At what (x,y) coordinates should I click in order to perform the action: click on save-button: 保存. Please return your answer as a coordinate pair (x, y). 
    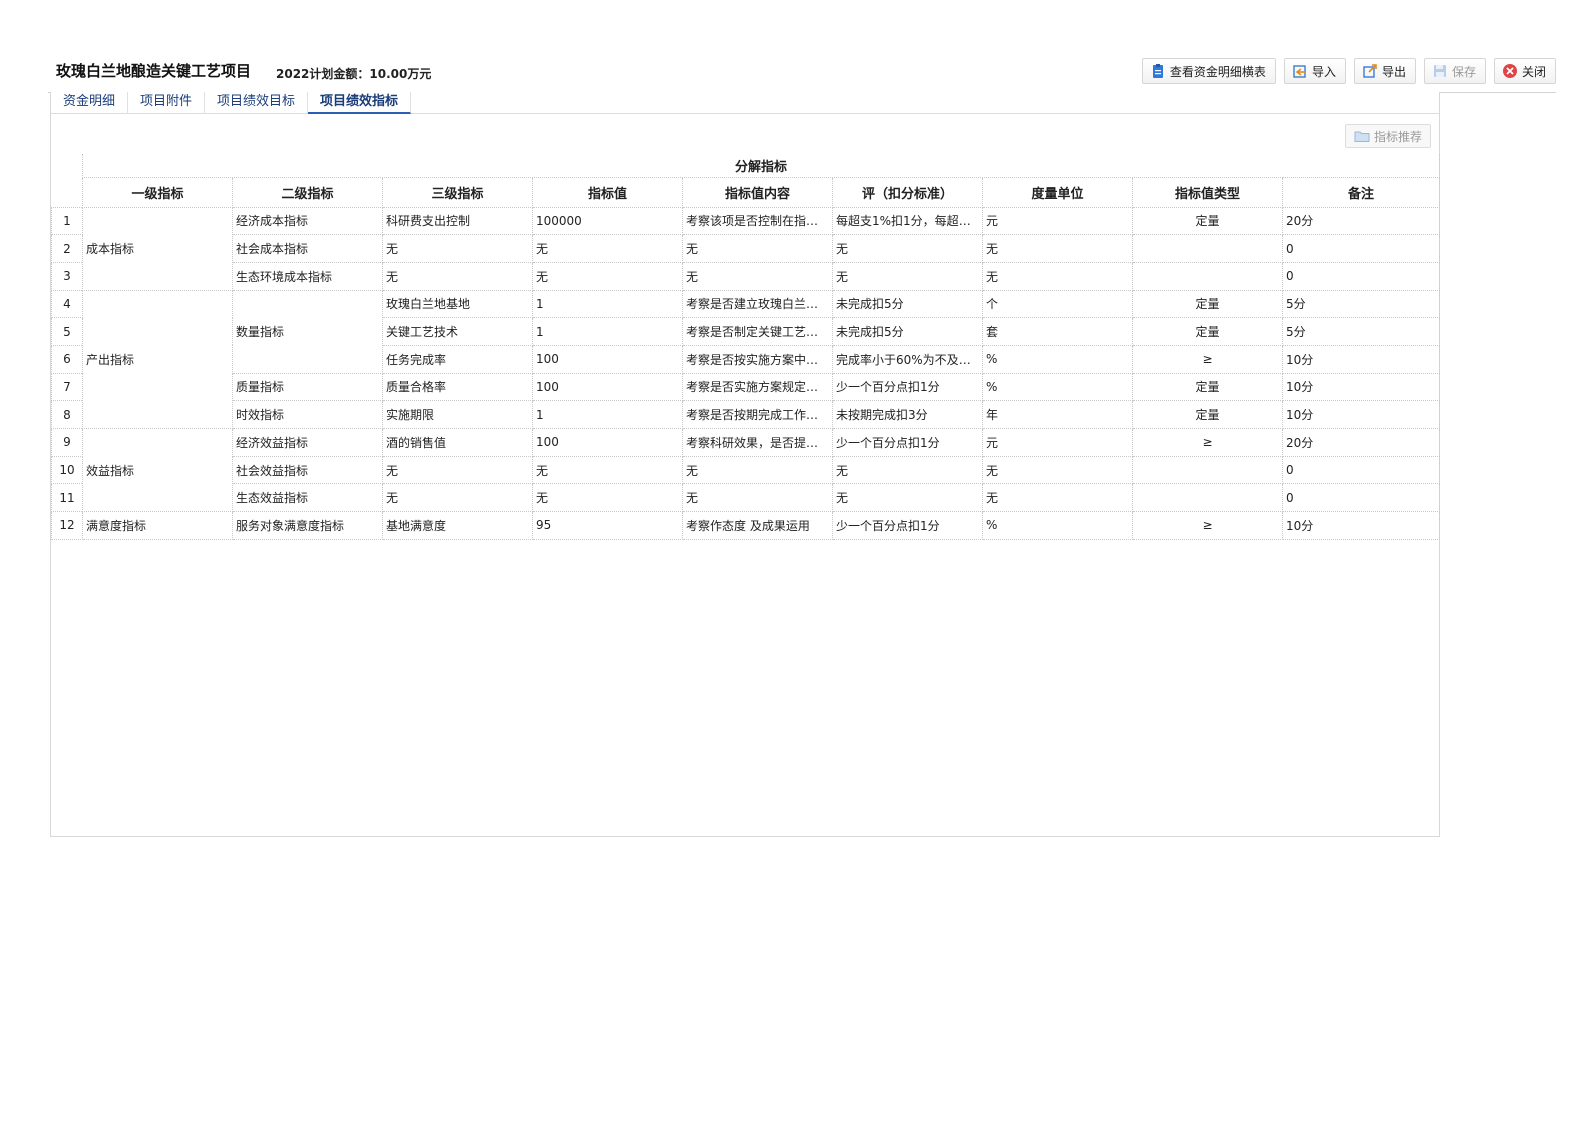
    Looking at the image, I should click on (1454, 71).